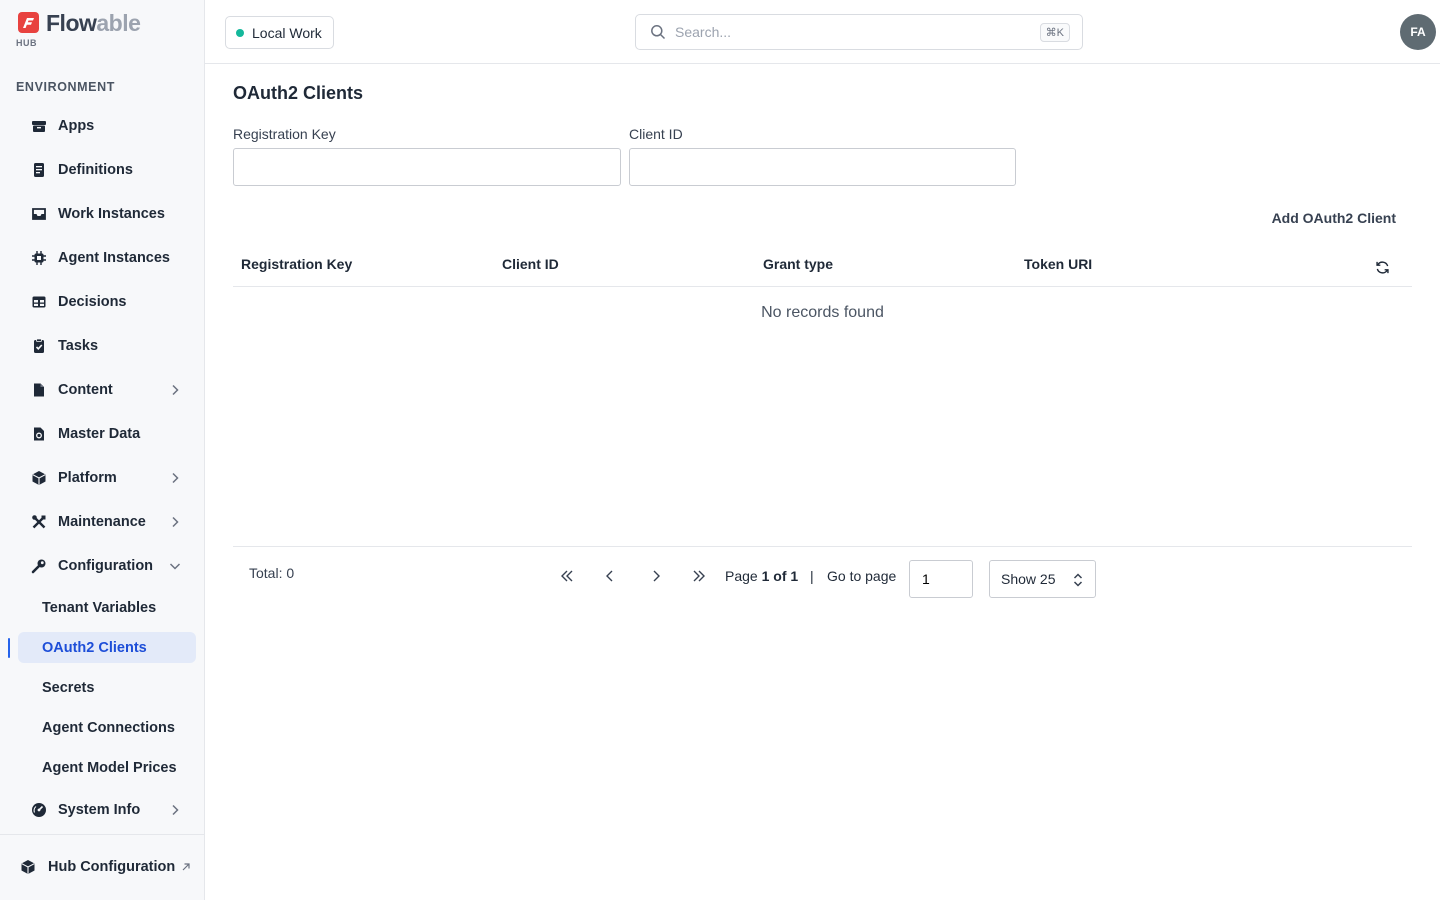 This screenshot has width=1440, height=900. I want to click on first-page-icon, so click(567, 576).